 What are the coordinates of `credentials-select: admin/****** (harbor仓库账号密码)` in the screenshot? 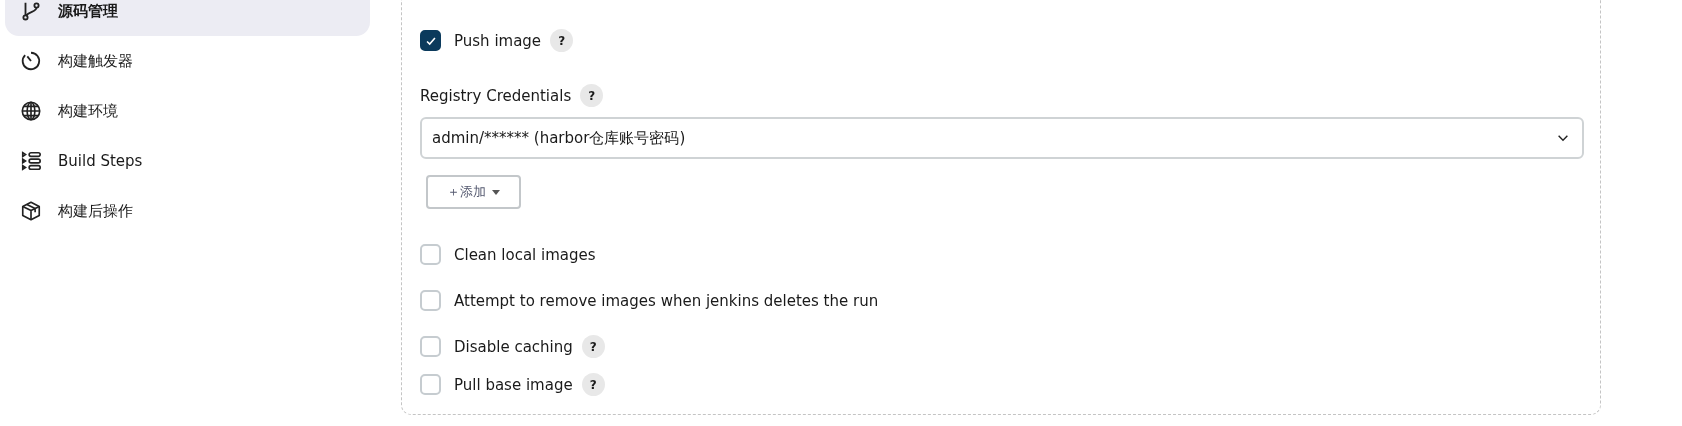 It's located at (1002, 138).